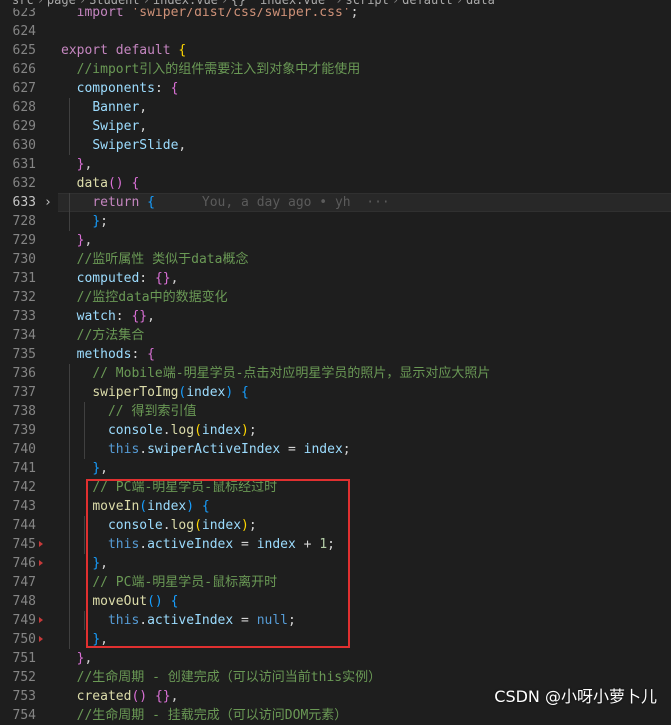 This screenshot has height=725, width=671. What do you see at coordinates (335, 221) in the screenshot?
I see `code-line: 728 };` at bounding box center [335, 221].